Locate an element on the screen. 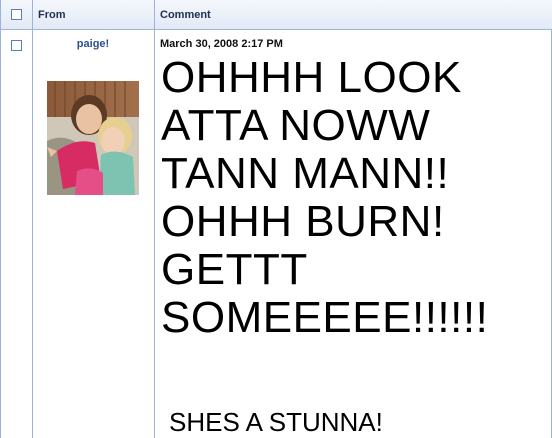 This screenshot has height=438, width=552. comment-line: TANN MANN!! is located at coordinates (305, 173).